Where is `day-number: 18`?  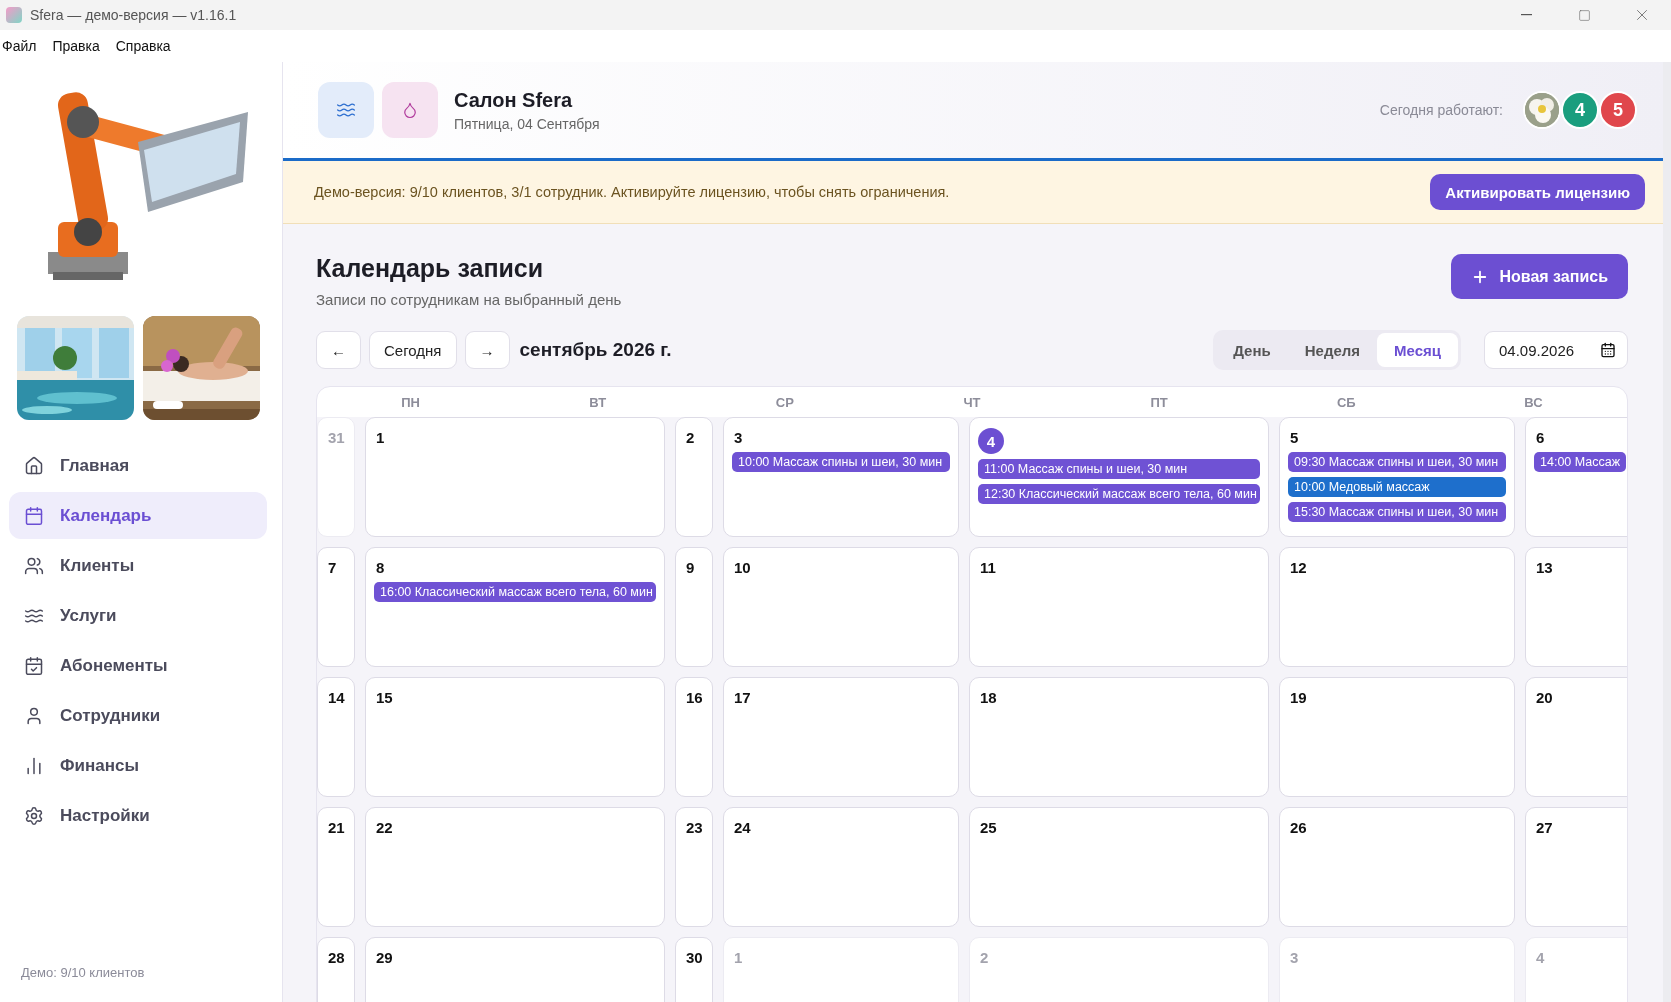 day-number: 18 is located at coordinates (988, 697).